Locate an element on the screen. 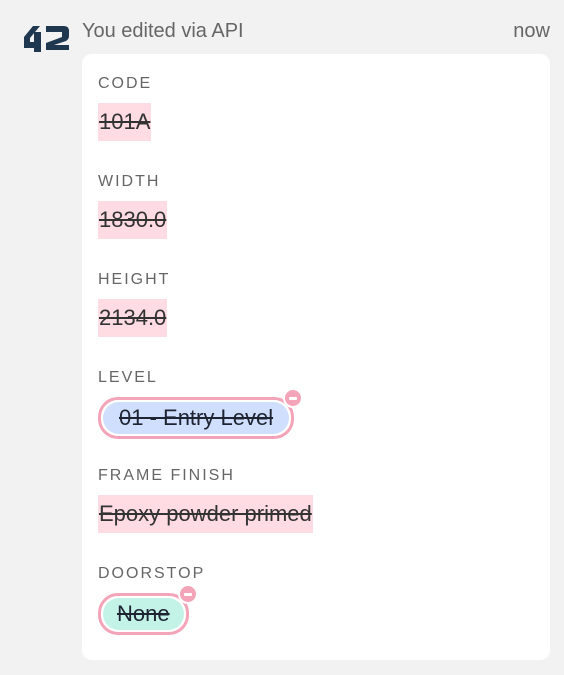 This screenshot has width=564, height=675. field-label-doorstop: DOORSTOP is located at coordinates (152, 573).